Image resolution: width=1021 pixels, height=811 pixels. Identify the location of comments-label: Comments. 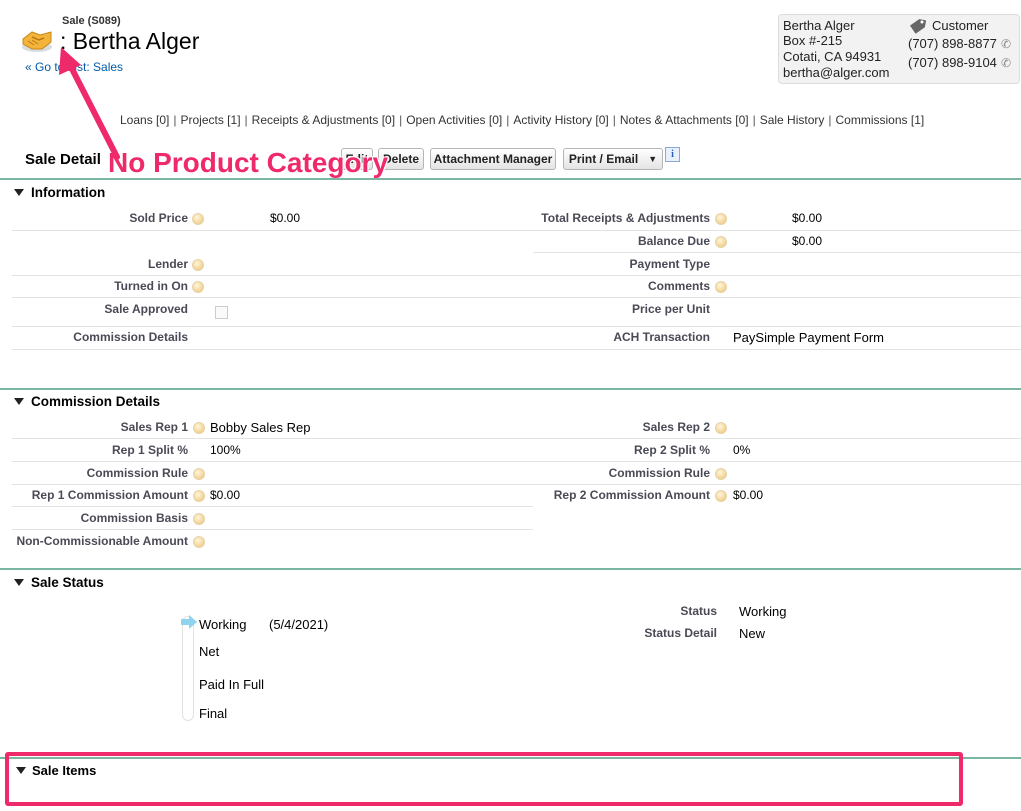
(678, 286).